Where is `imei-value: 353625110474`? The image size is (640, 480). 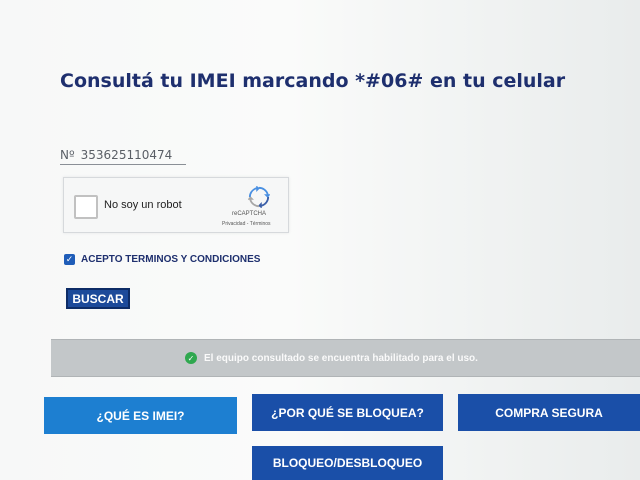 imei-value: 353625110474 is located at coordinates (126, 155).